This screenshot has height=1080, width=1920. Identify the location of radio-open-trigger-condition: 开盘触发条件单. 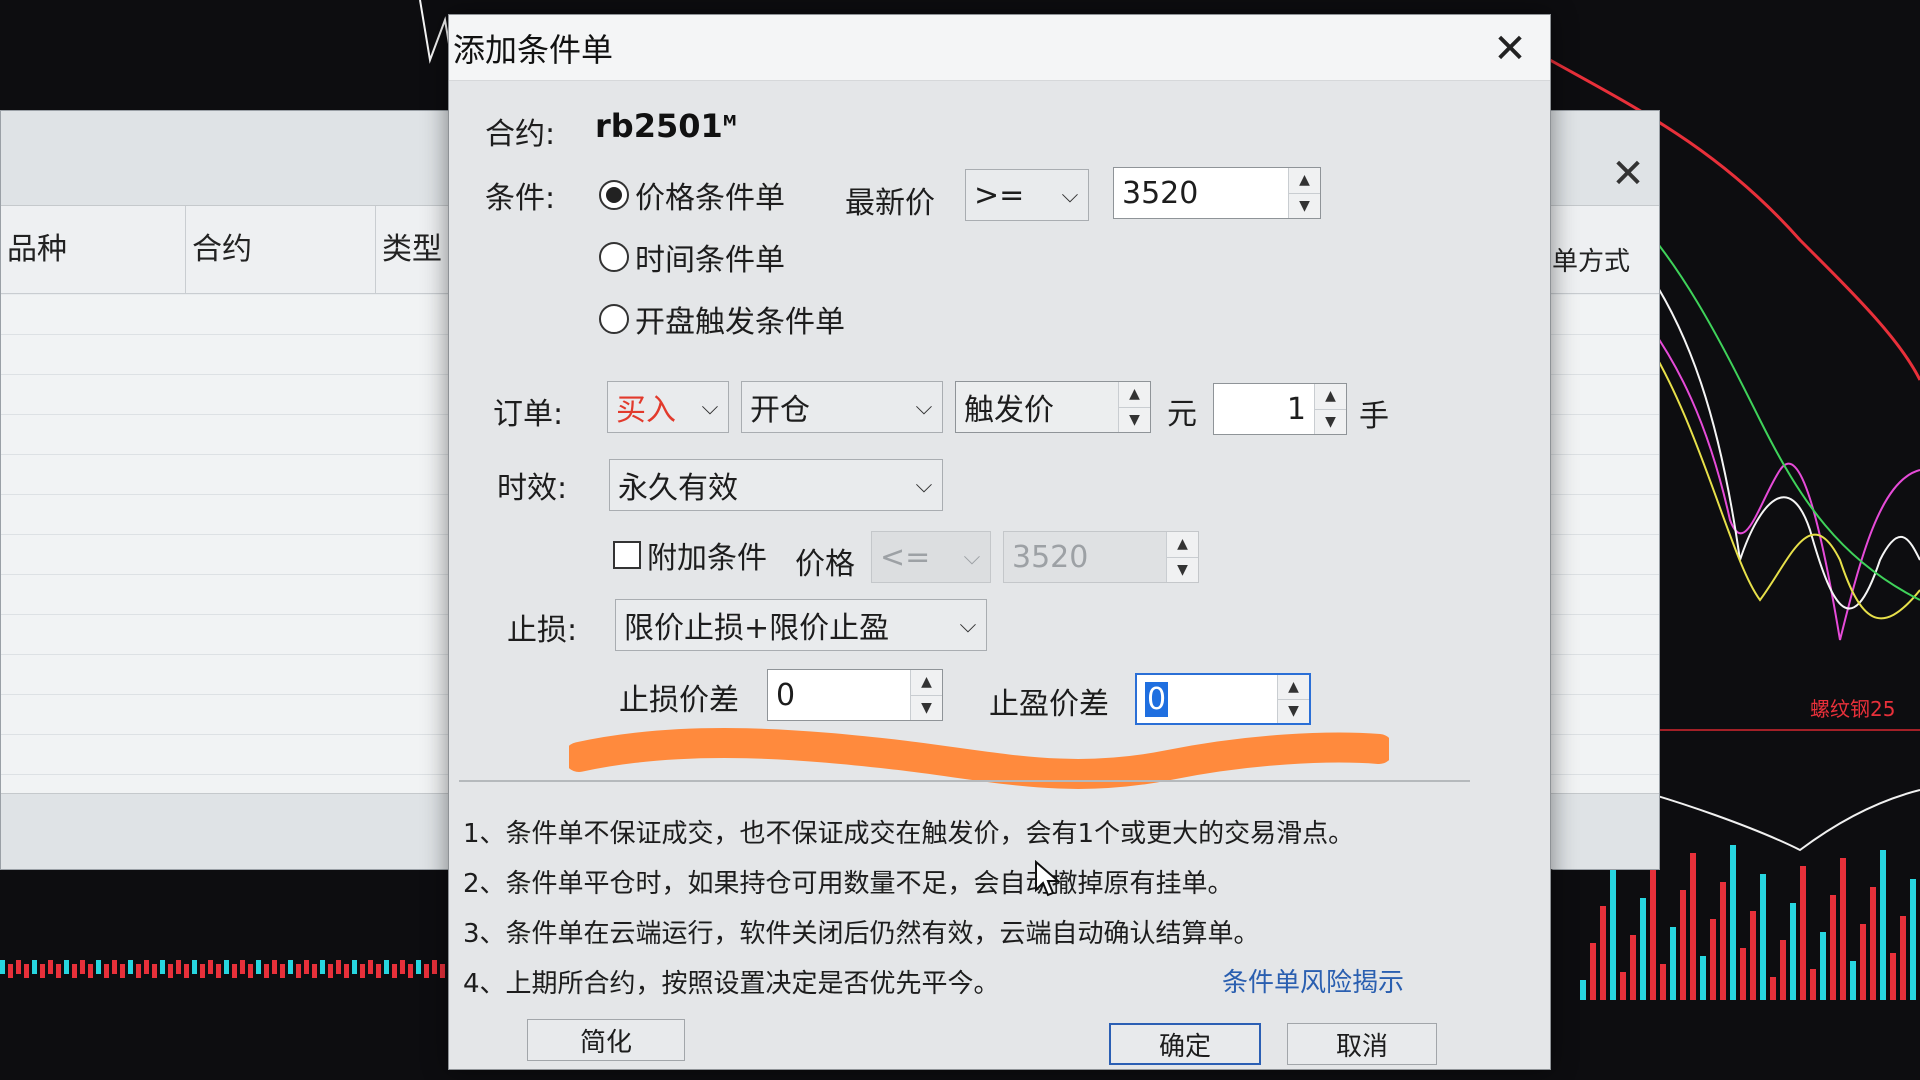
(722, 319).